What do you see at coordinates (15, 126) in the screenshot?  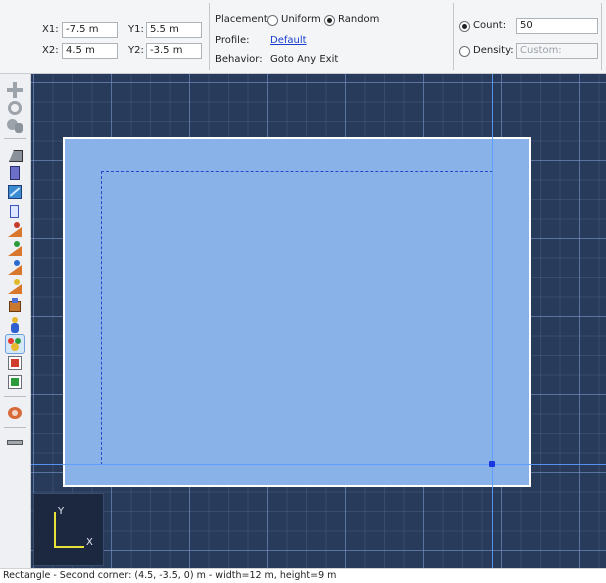 I see `zoom-tool-icon` at bounding box center [15, 126].